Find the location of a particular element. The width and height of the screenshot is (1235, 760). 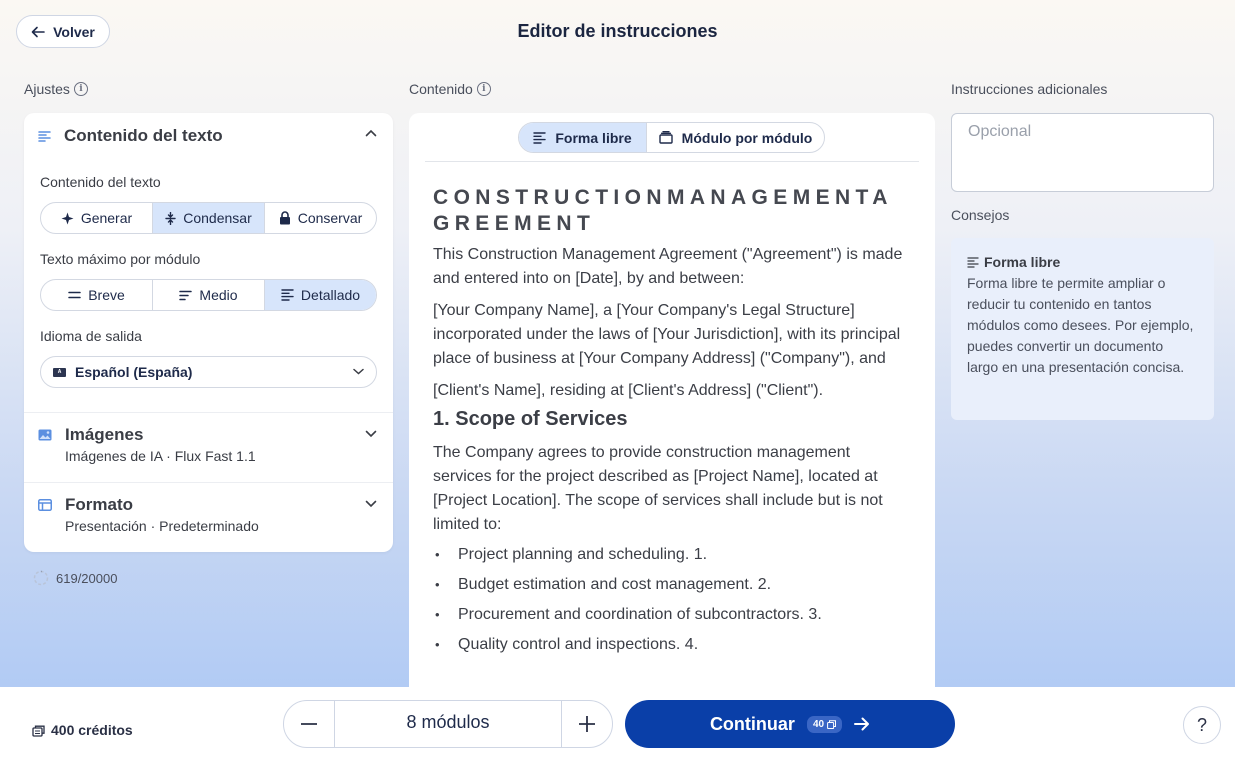

option-condensar: Condensar is located at coordinates (209, 218).